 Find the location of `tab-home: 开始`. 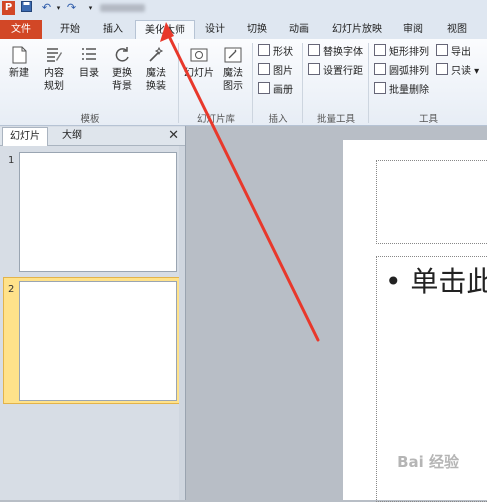

tab-home: 开始 is located at coordinates (70, 29).